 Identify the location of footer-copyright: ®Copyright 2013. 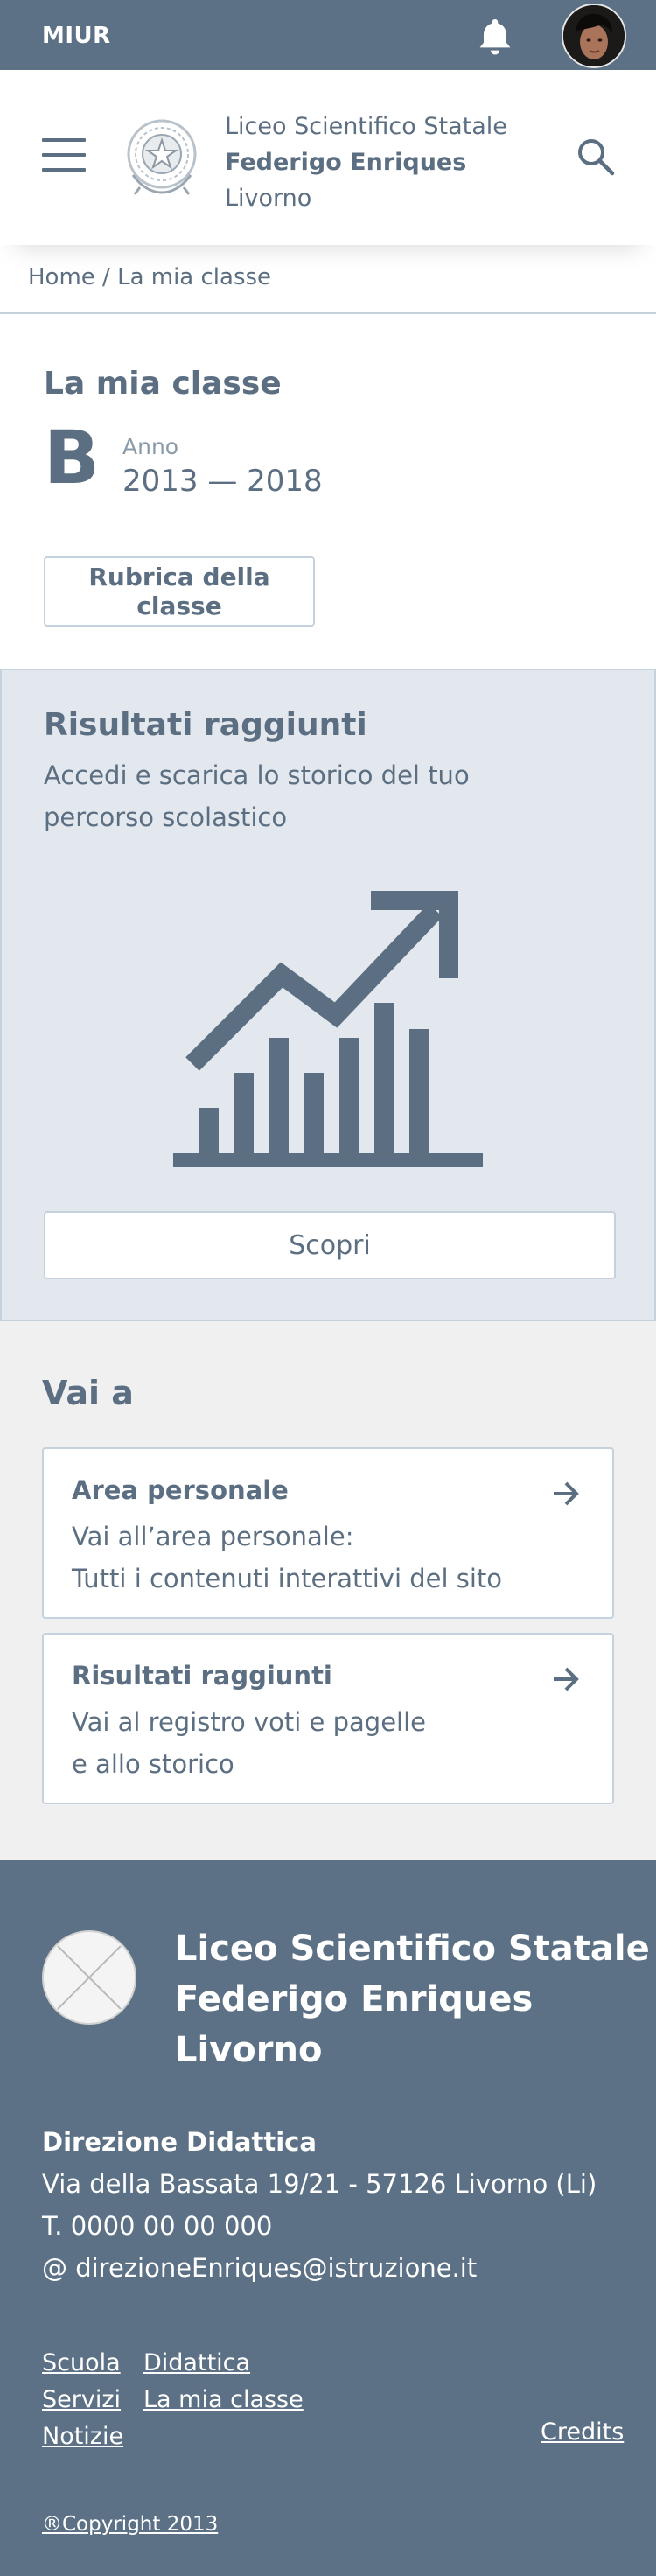
(130, 2524).